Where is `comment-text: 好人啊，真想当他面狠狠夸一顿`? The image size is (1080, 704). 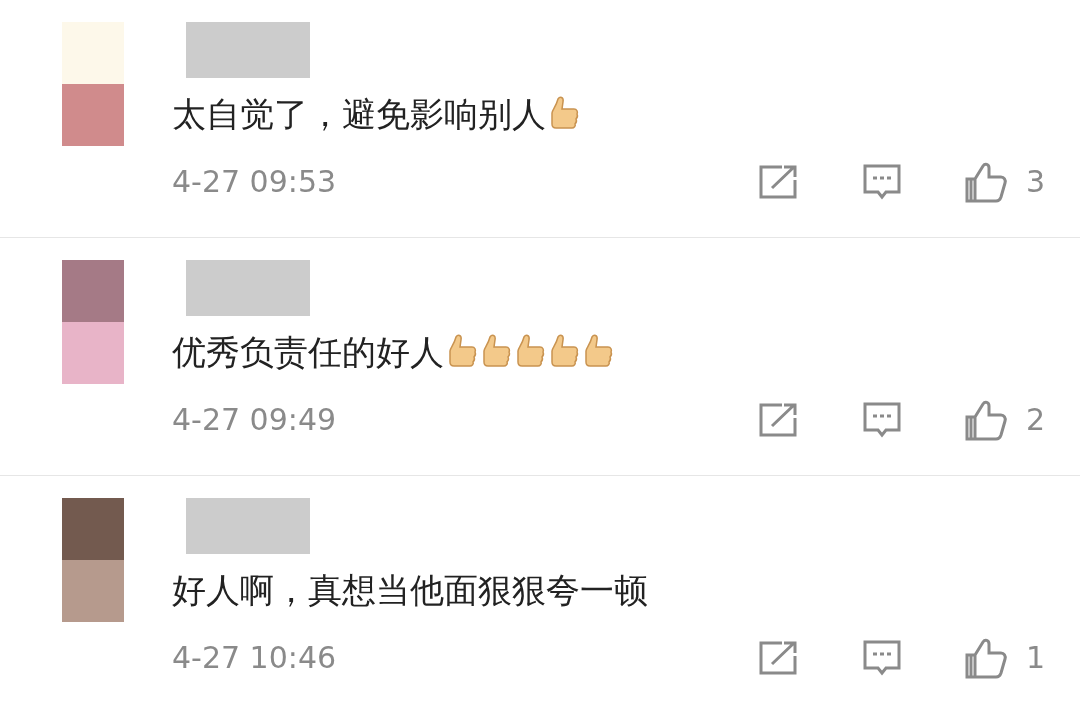 comment-text: 好人啊，真想当他面狠狠夸一顿 is located at coordinates (410, 590).